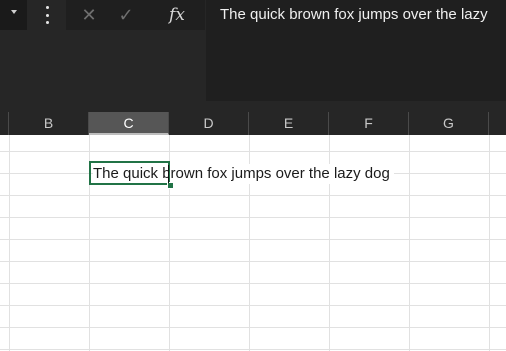 The height and width of the screenshot is (351, 506). Describe the element at coordinates (4, 123) in the screenshot. I see `column-header-partial` at that location.